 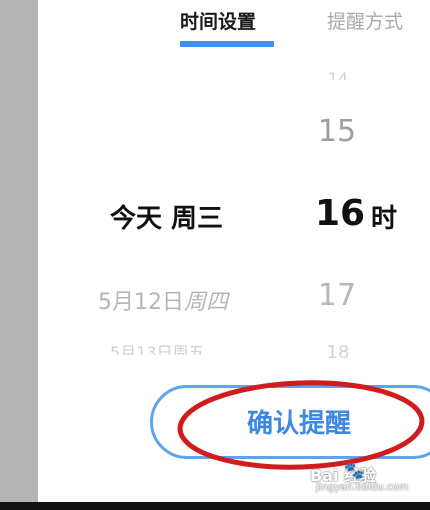 What do you see at coordinates (365, 22) in the screenshot?
I see `tab-reminder-method: 提醒方式` at bounding box center [365, 22].